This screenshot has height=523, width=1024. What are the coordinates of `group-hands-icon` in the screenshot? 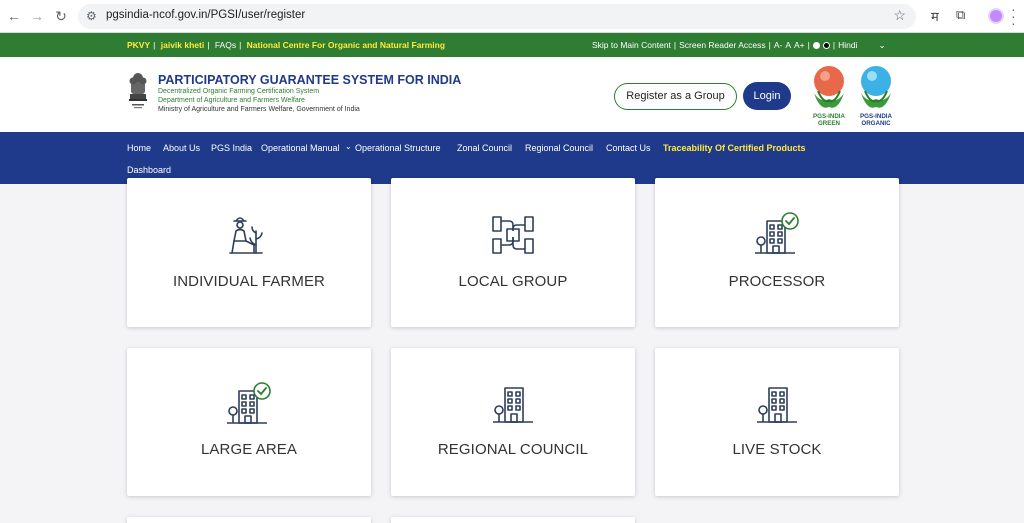 It's located at (513, 235).